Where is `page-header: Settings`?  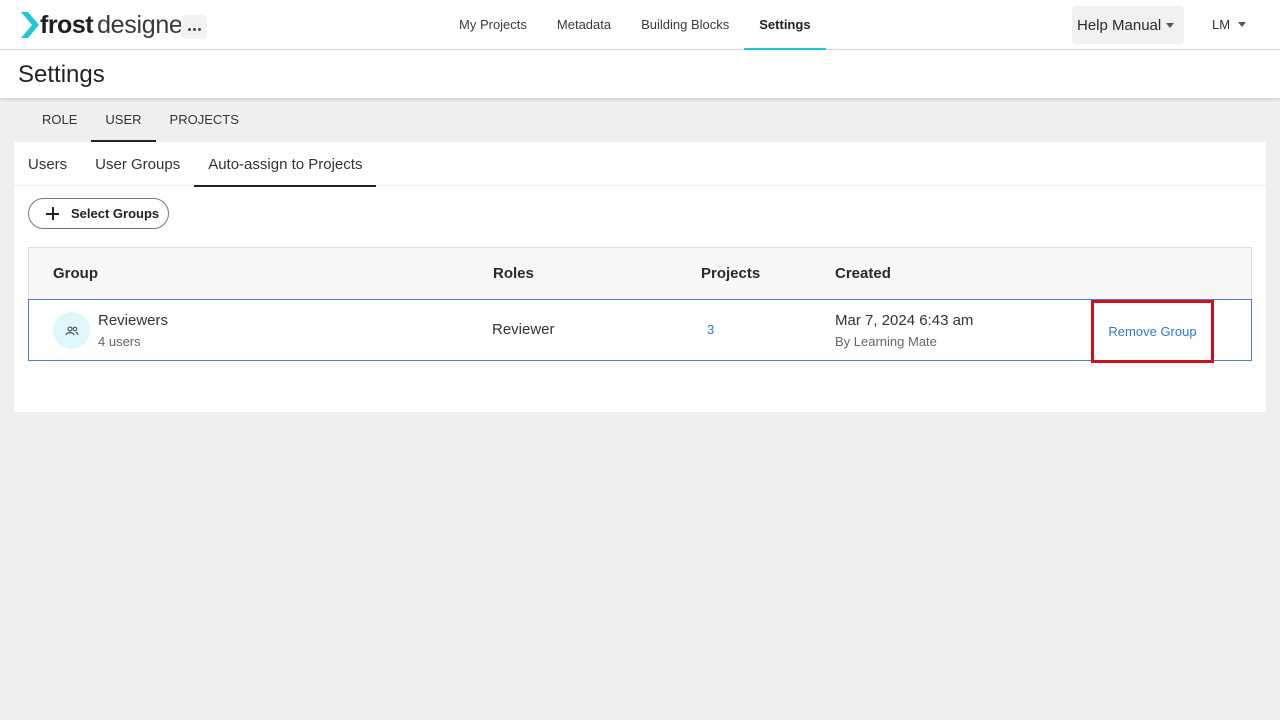 page-header: Settings is located at coordinates (640, 74).